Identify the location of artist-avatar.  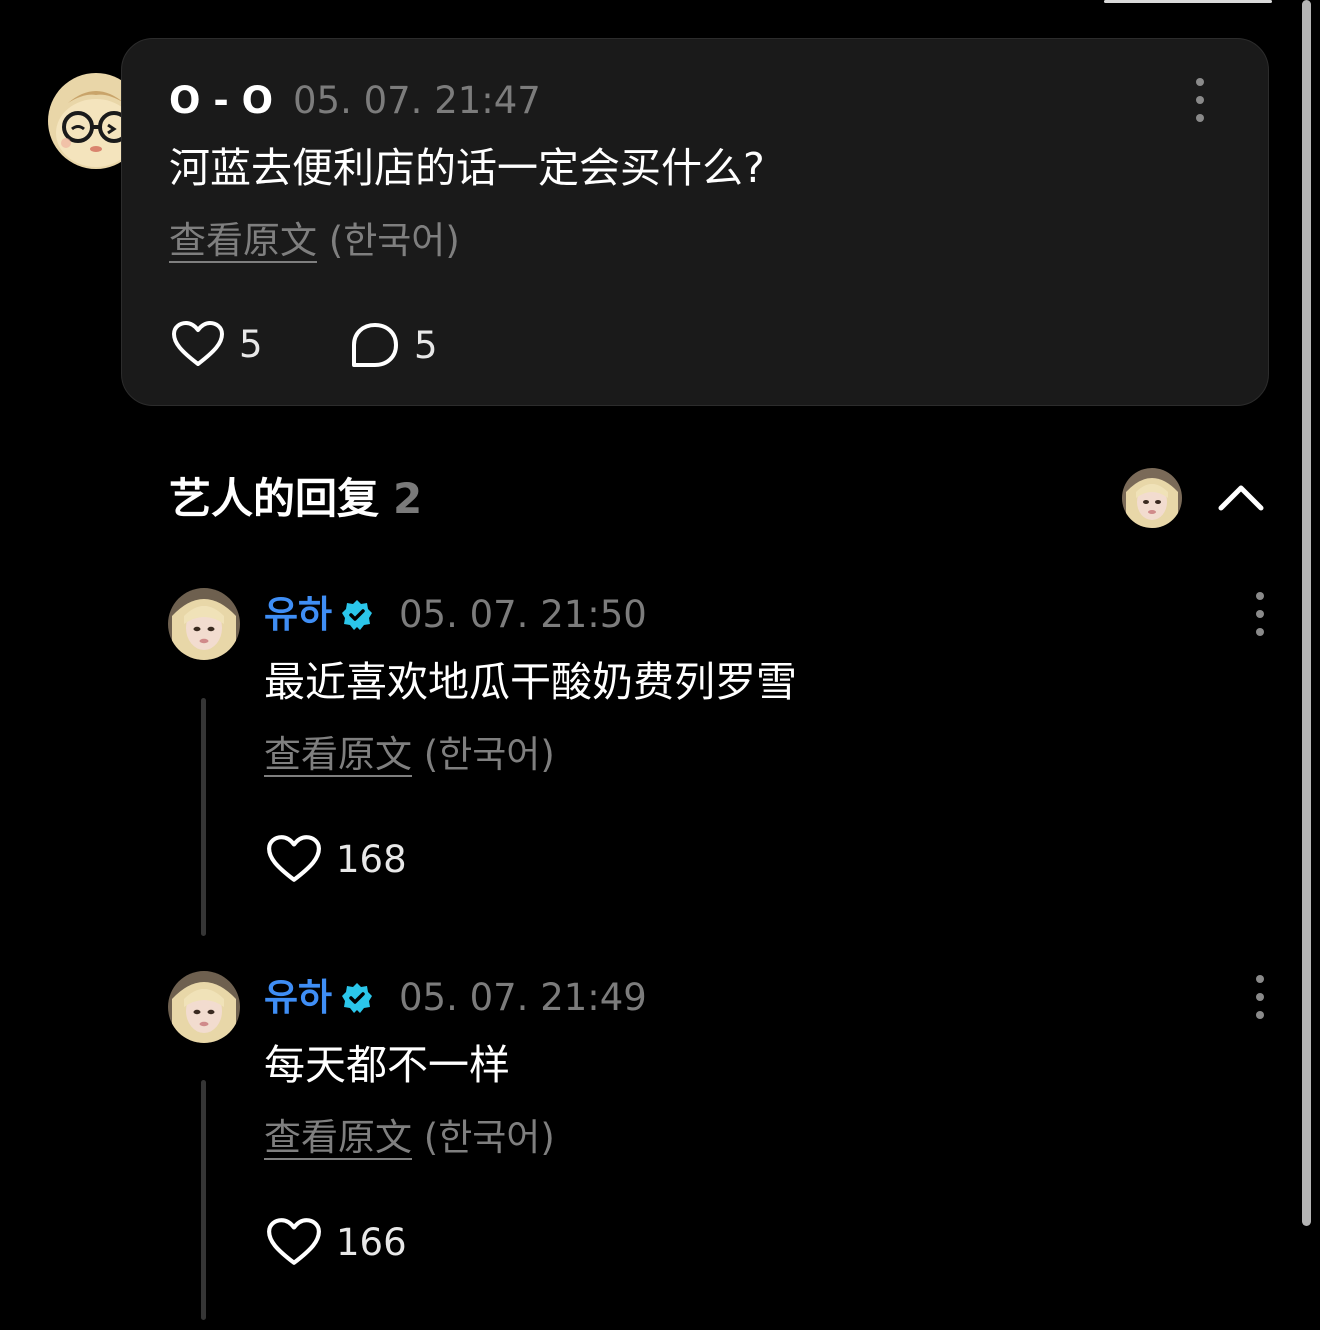
(1152, 498).